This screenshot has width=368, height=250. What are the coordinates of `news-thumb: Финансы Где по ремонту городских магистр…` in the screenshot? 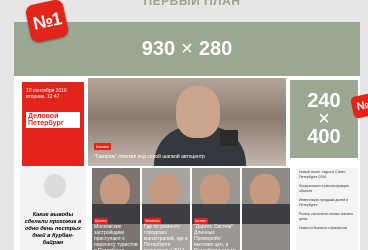 It's located at (166, 209).